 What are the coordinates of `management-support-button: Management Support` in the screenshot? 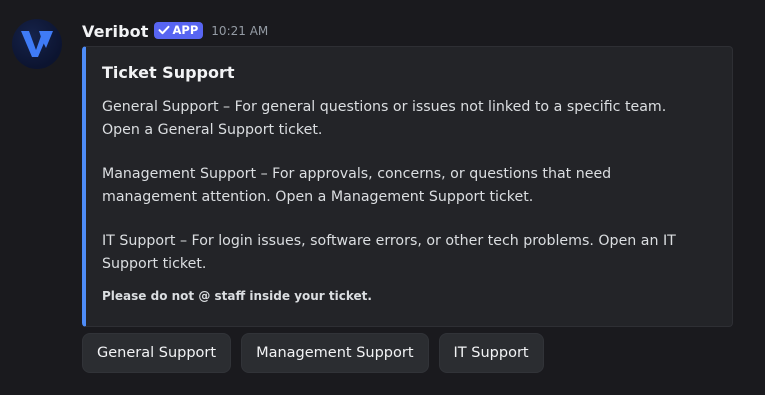 It's located at (335, 353).